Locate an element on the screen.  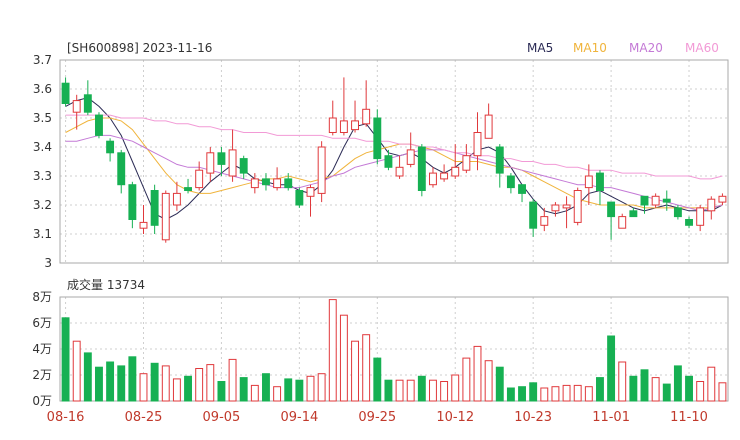
legend: MA5 MA10 MA20 MA60 is located at coordinates (623, 48).